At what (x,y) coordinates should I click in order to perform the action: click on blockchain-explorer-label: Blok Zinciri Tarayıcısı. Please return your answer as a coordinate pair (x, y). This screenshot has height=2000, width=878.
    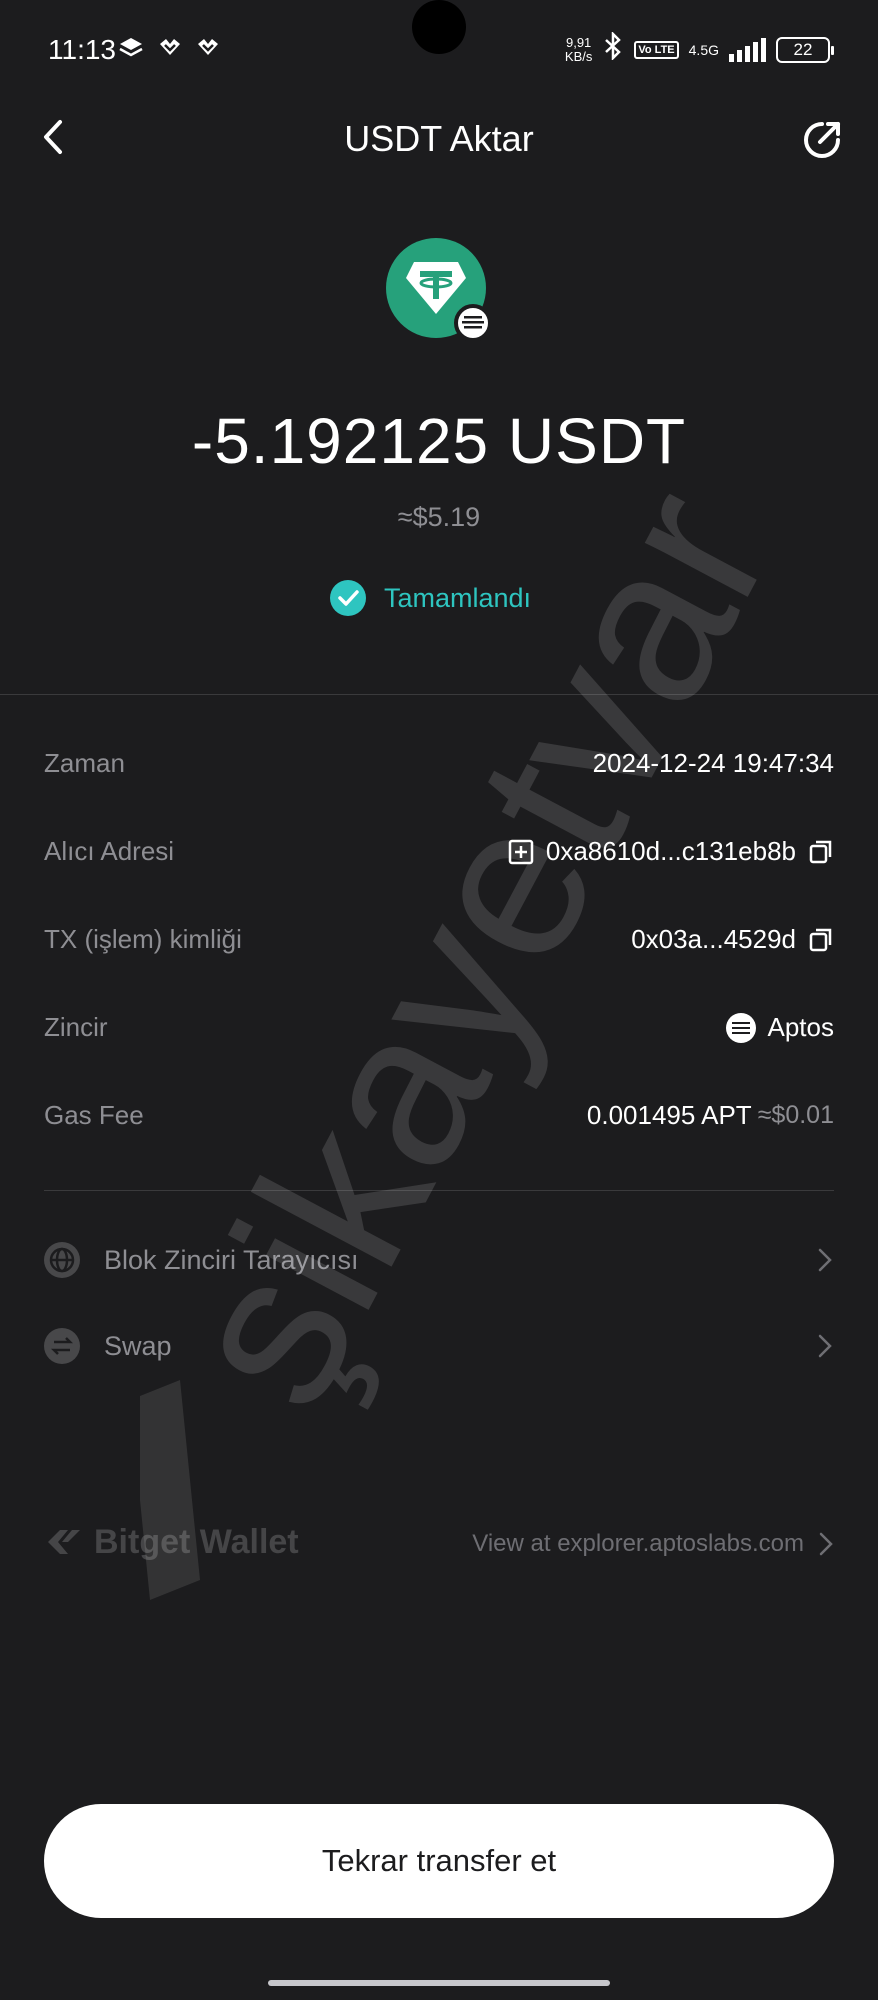
    Looking at the image, I should click on (231, 1259).